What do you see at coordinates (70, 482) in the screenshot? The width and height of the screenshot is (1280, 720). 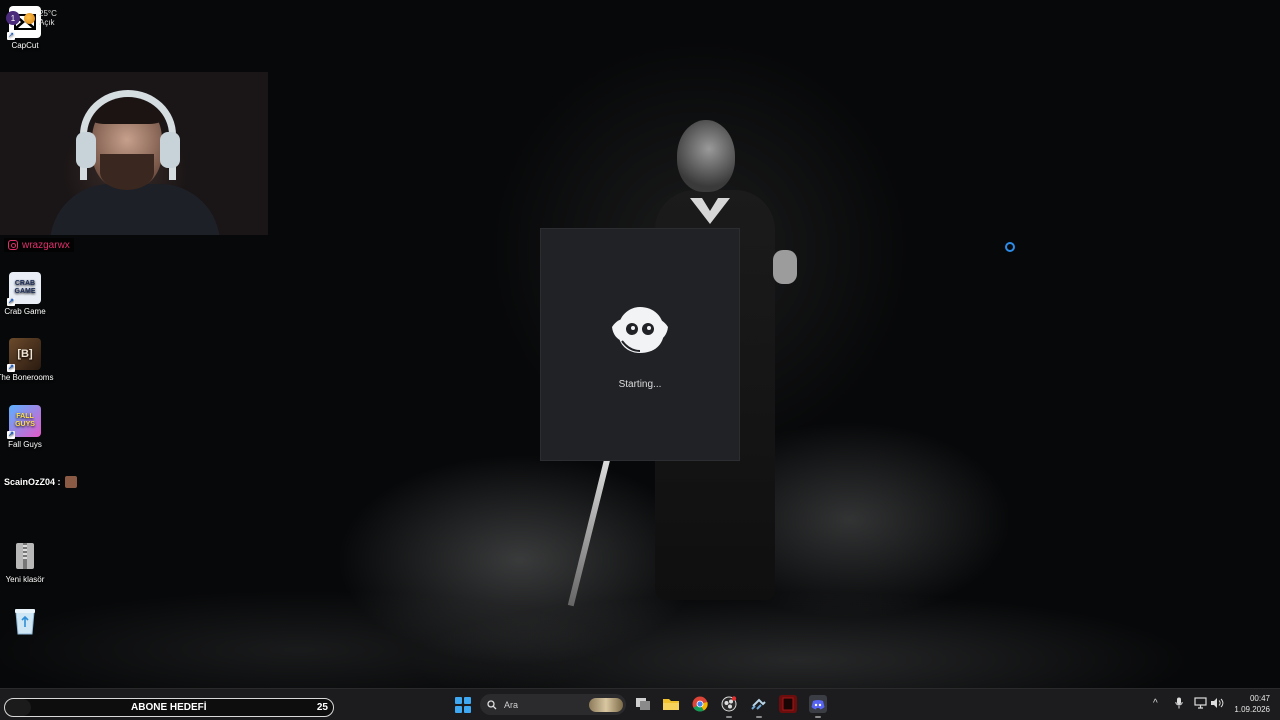 I see `chat-avatar` at bounding box center [70, 482].